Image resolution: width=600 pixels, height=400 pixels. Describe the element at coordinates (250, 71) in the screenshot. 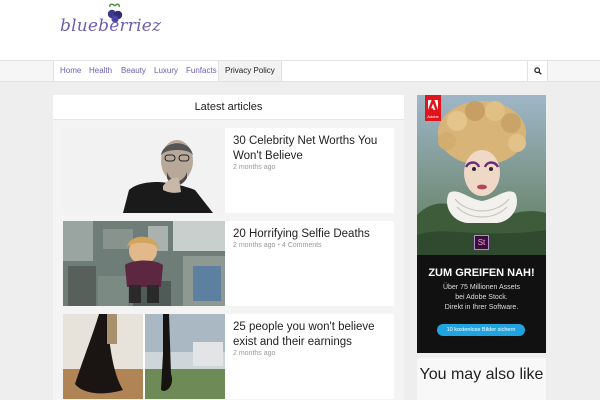

I see `nav-item-privacy-policy: Privacy Policy` at that location.